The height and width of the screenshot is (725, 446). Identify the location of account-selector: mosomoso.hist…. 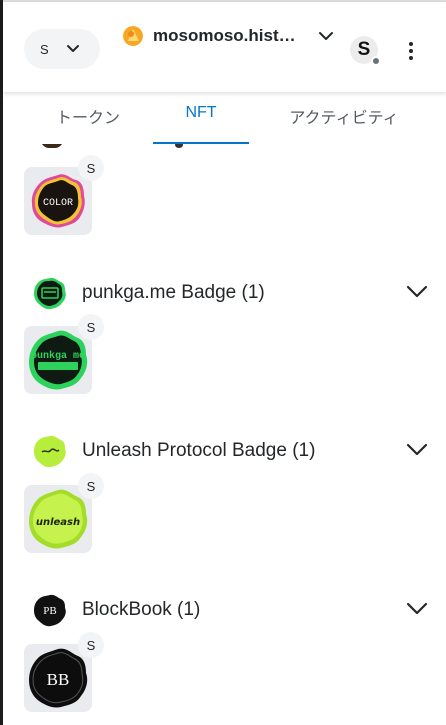
(228, 36).